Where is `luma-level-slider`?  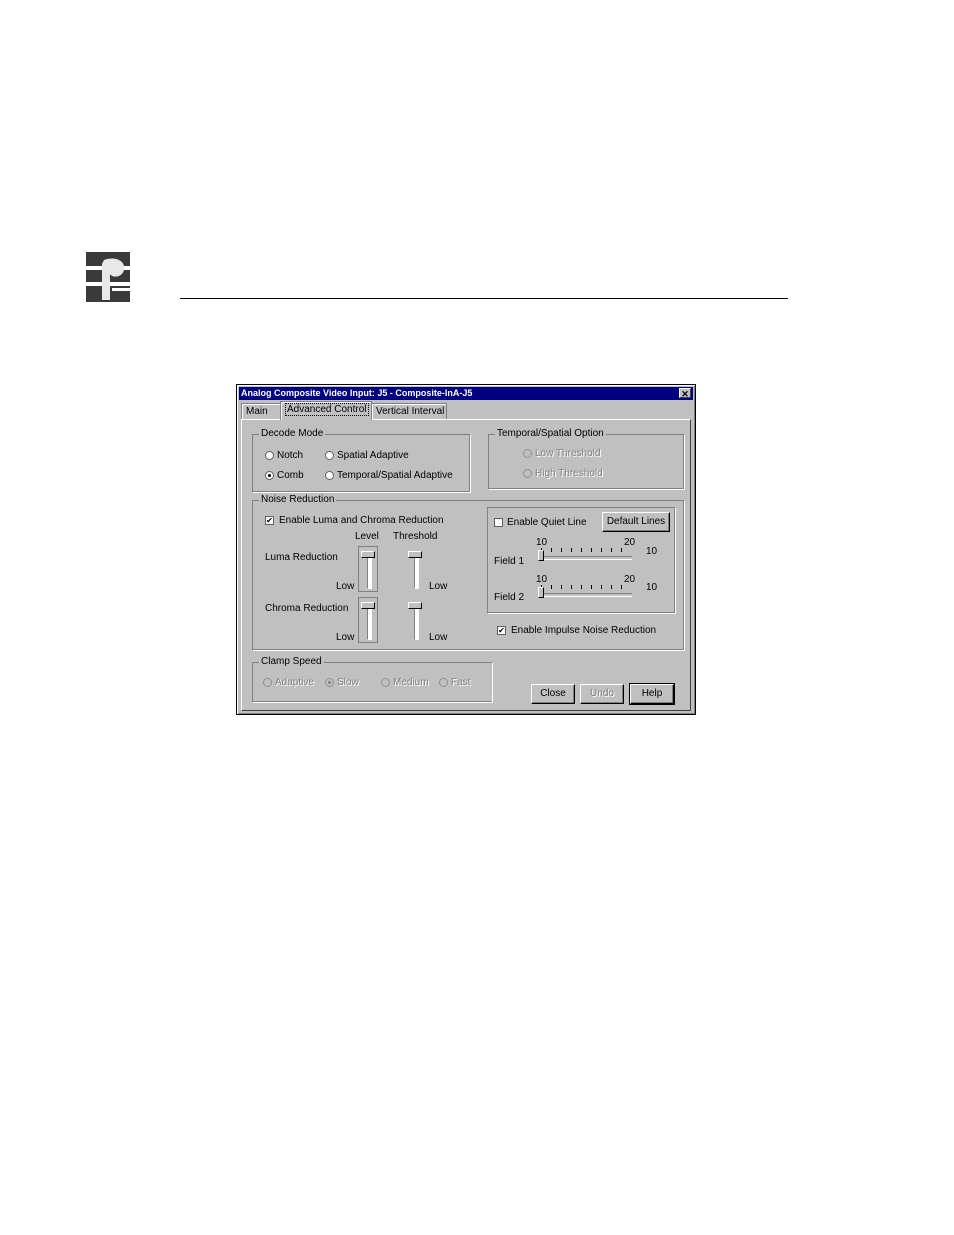 luma-level-slider is located at coordinates (368, 569).